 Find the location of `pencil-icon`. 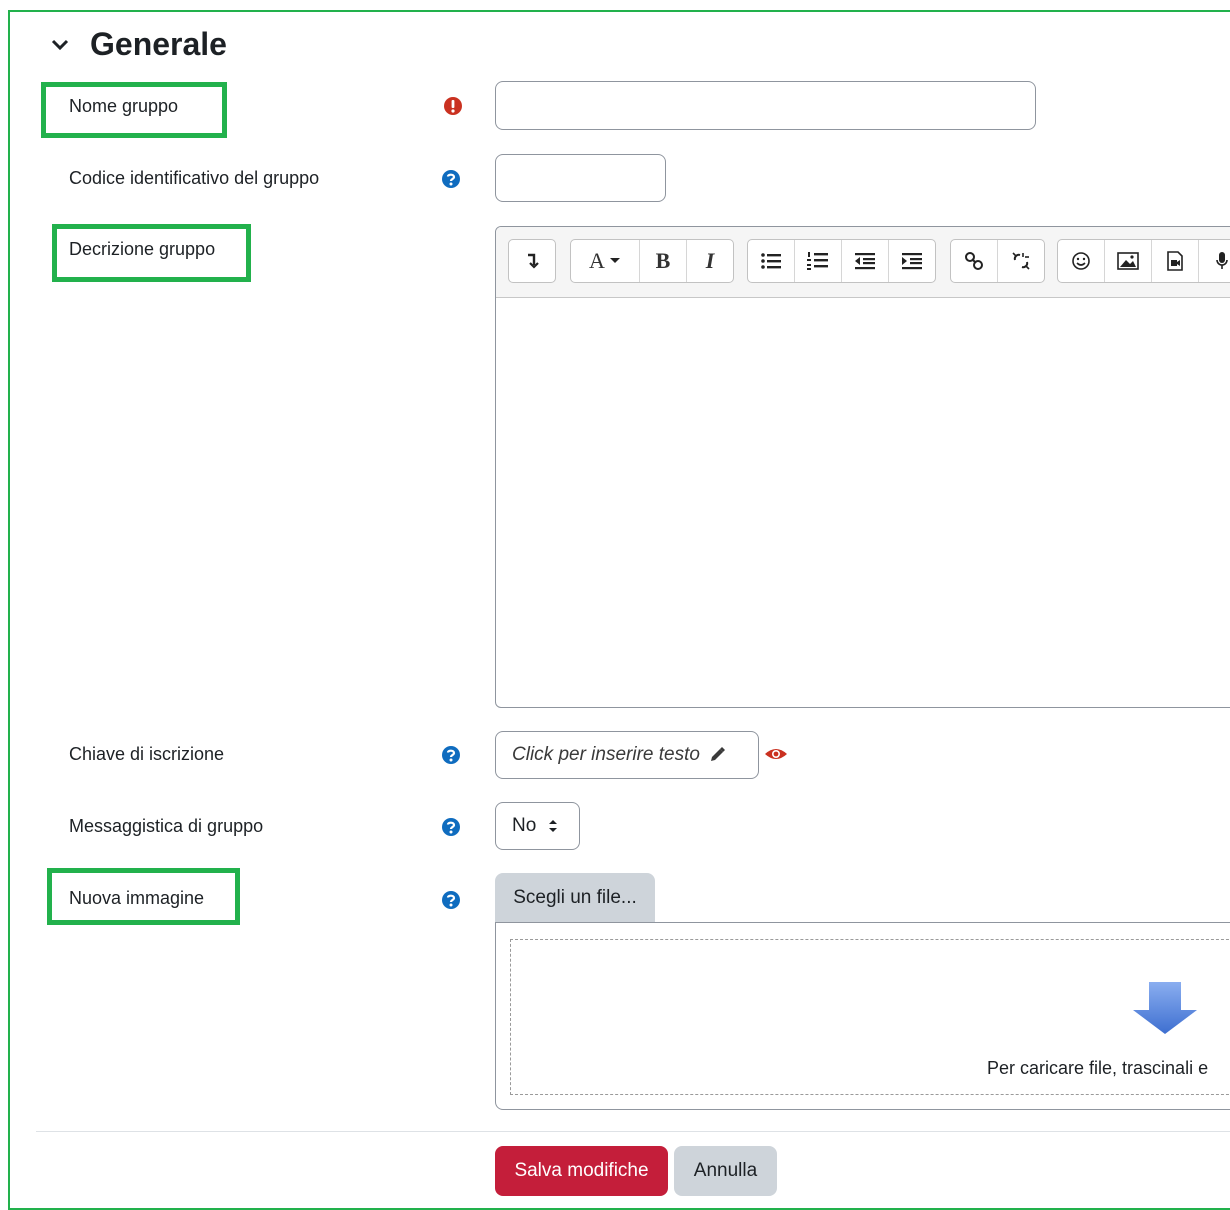

pencil-icon is located at coordinates (717, 755).